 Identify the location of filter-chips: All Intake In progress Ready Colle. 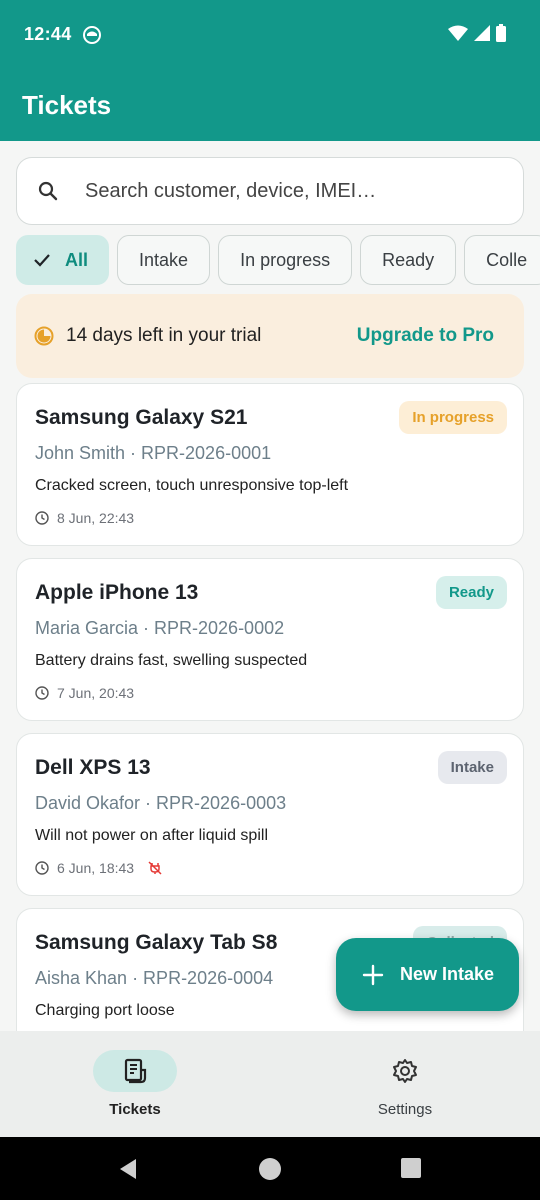
(278, 260).